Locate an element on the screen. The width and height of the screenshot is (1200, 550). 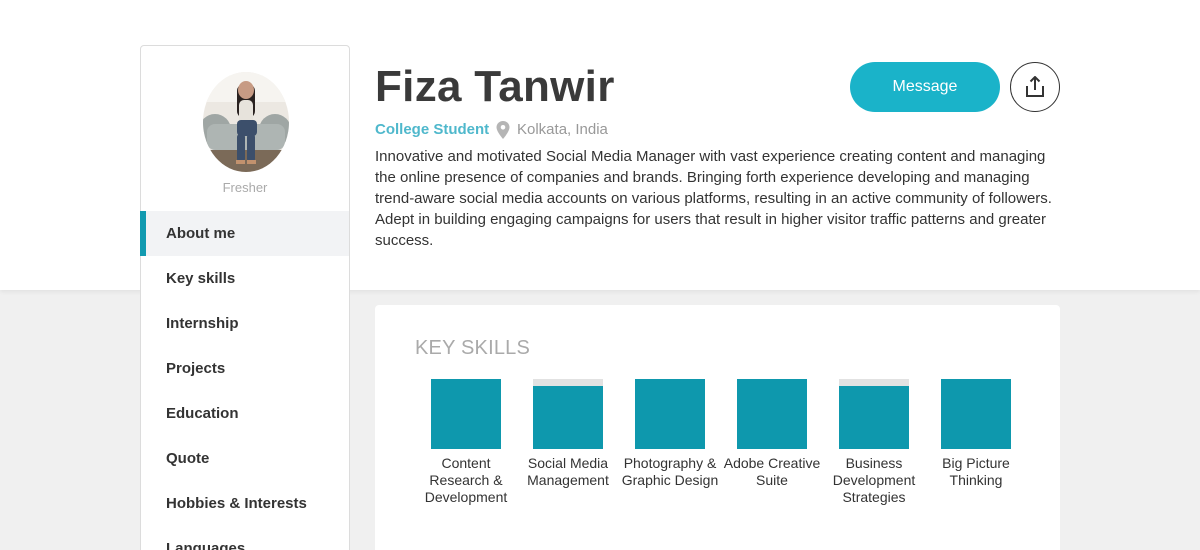
skill-item: Content Research & Development is located at coordinates (466, 442).